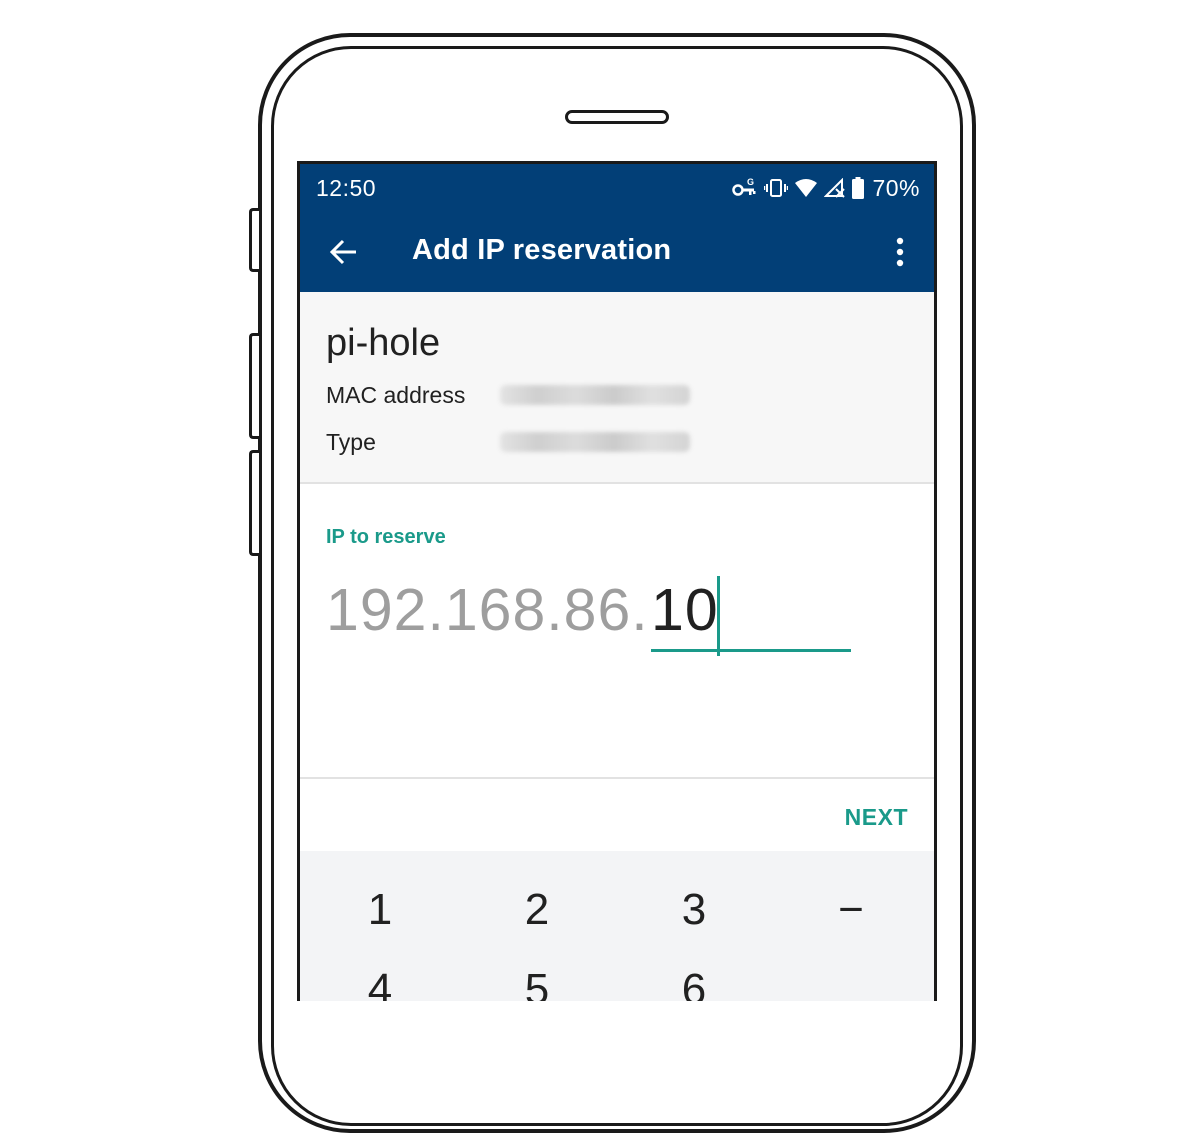 This screenshot has width=1200, height=1133. I want to click on ip-reserve-section: IP to reserve 192.168.86. 10, so click(617, 630).